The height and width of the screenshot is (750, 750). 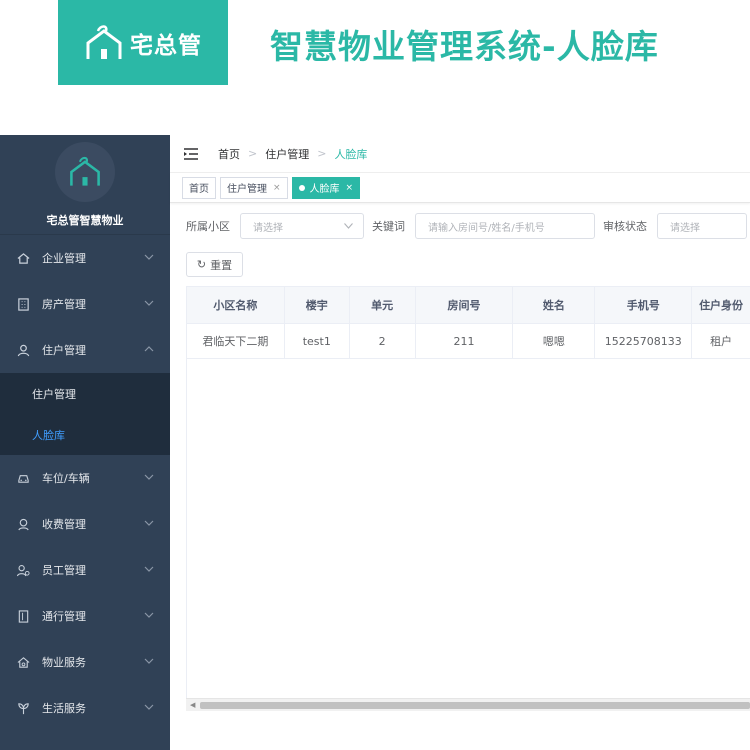 I want to click on sidebar-item-property: 房产管理, so click(x=85, y=304).